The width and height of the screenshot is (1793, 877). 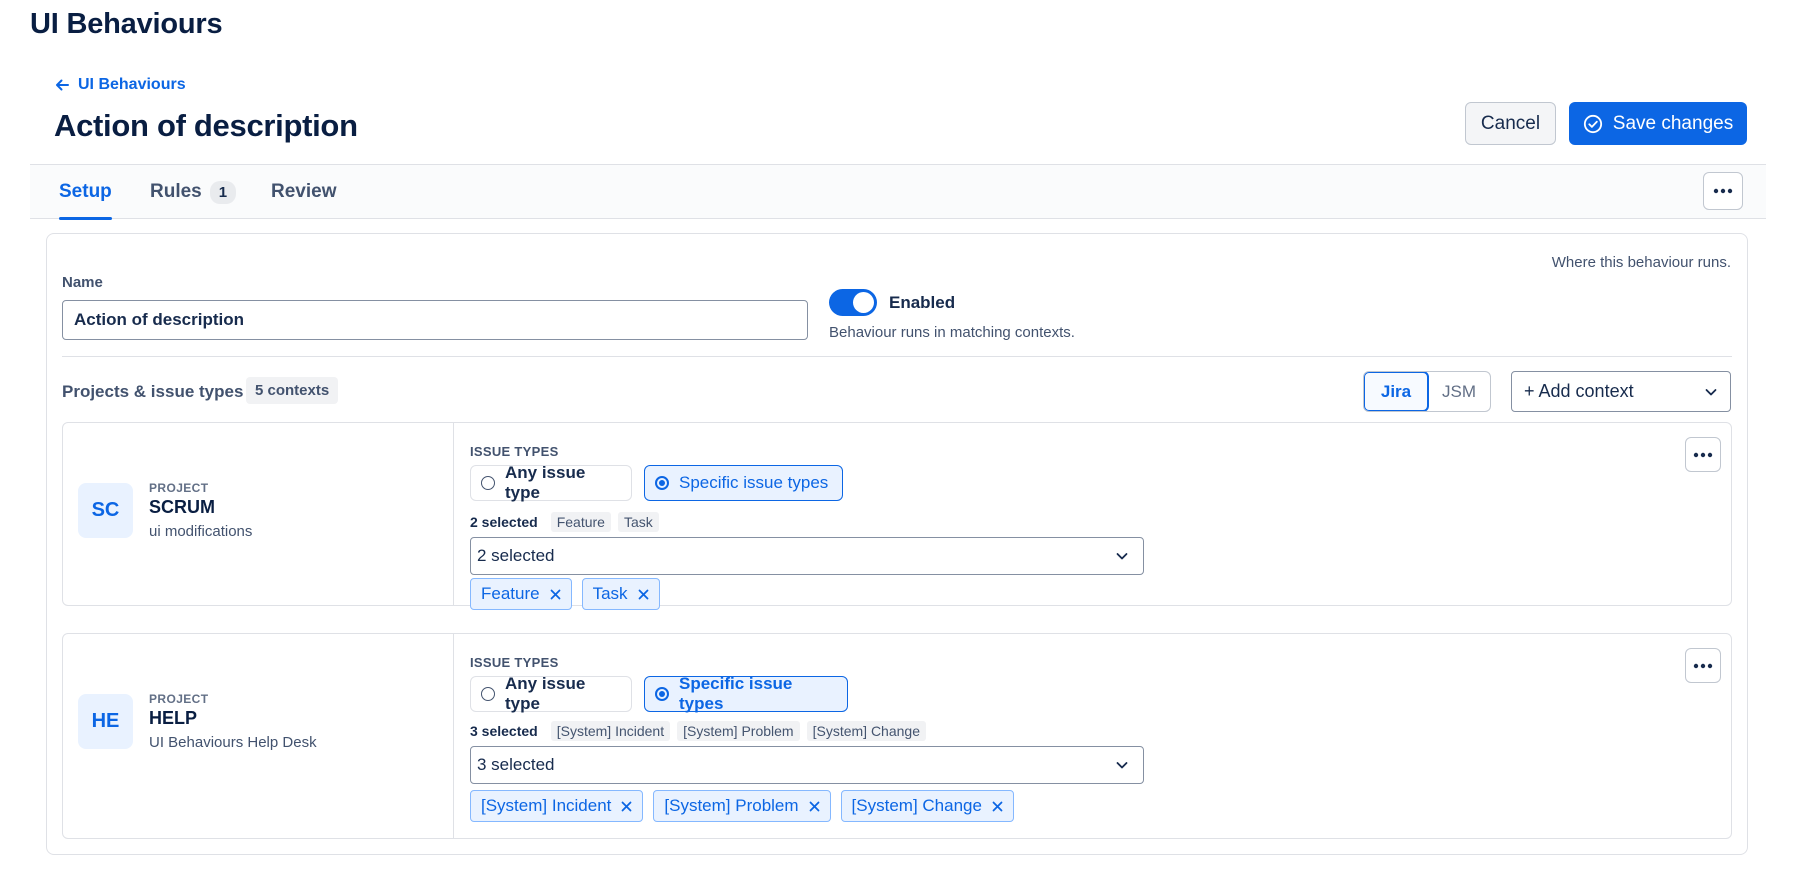 I want to click on project-key: SCRUM, so click(x=182, y=507).